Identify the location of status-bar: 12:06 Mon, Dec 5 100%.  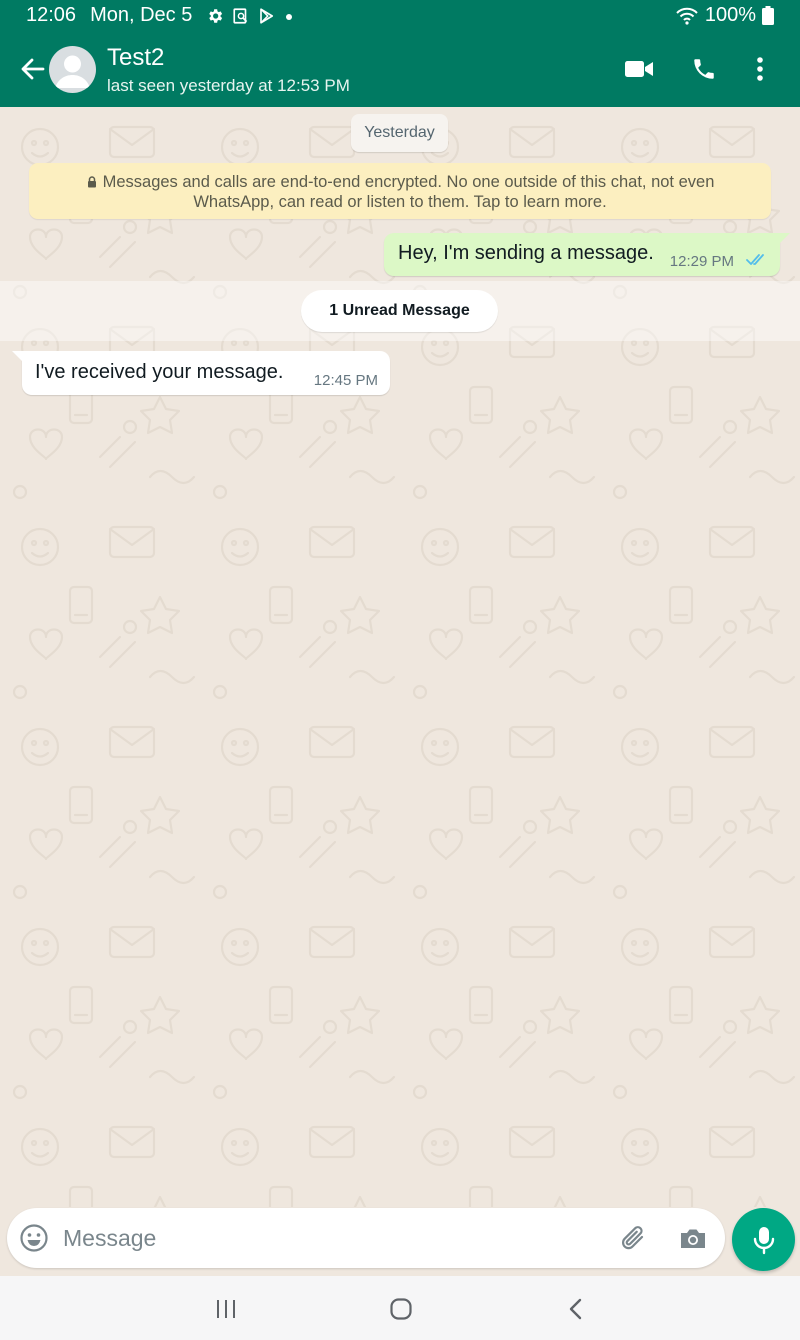
(400, 16).